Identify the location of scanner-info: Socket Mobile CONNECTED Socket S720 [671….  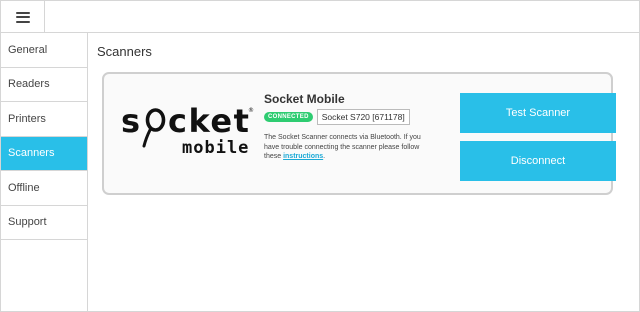
(349, 127).